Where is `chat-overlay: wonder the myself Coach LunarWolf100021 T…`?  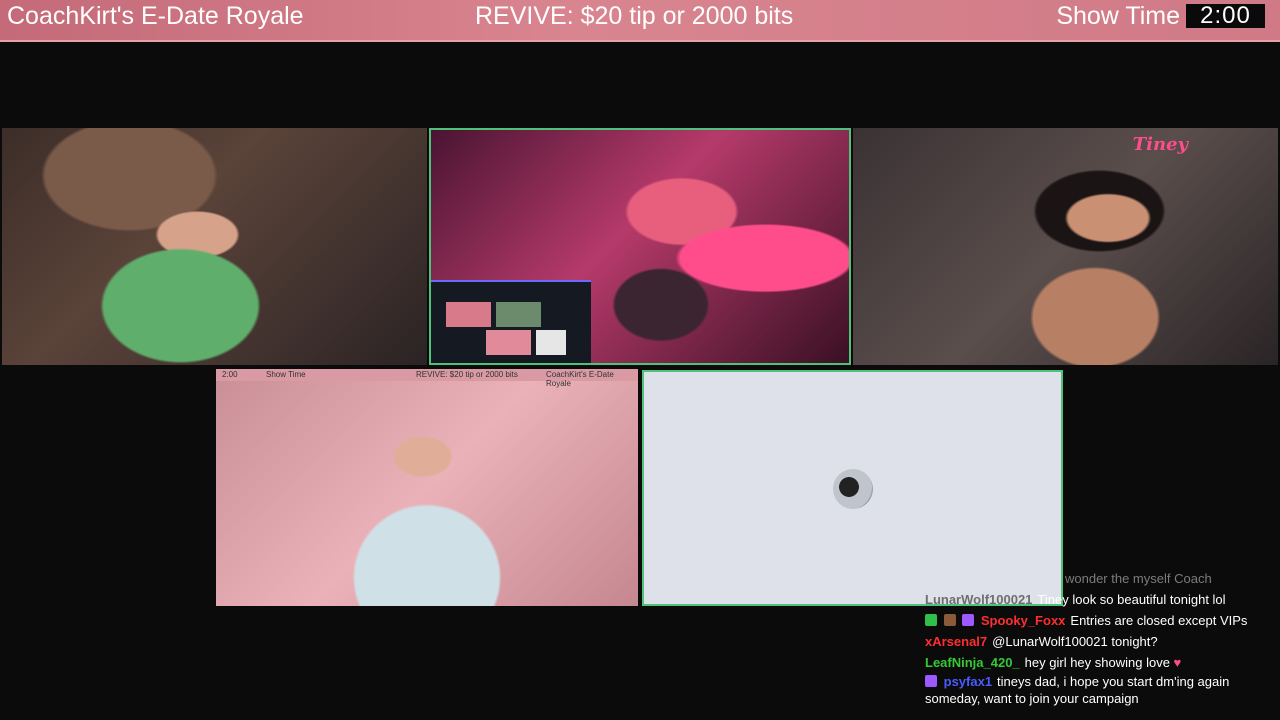
chat-overlay: wonder the myself Coach LunarWolf100021 T… is located at coordinates (1101, 637).